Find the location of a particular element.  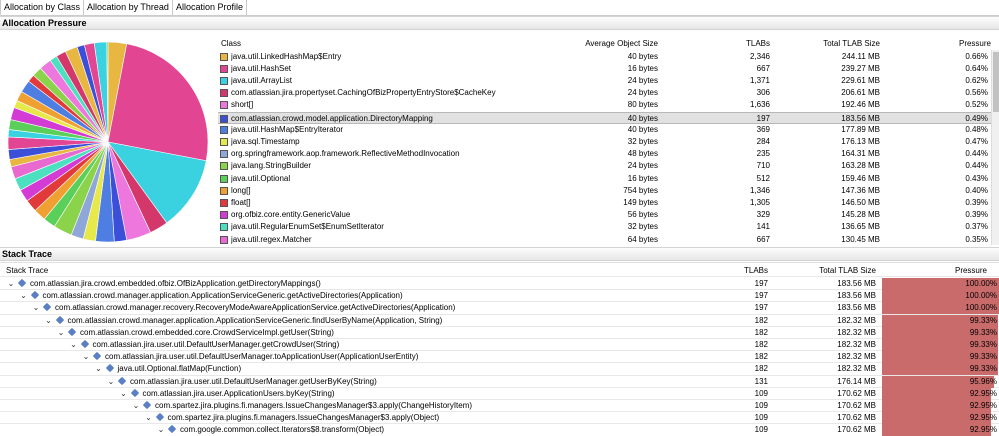

pressure-value: 0.56% is located at coordinates (976, 93).